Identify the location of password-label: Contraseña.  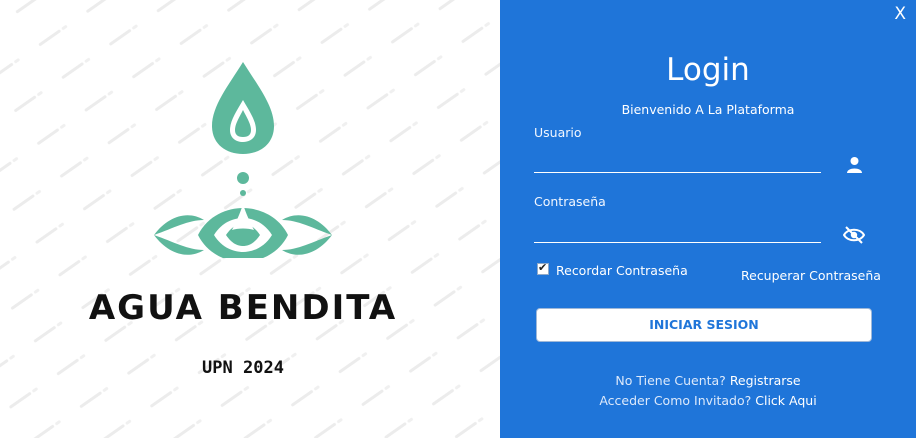
(570, 201).